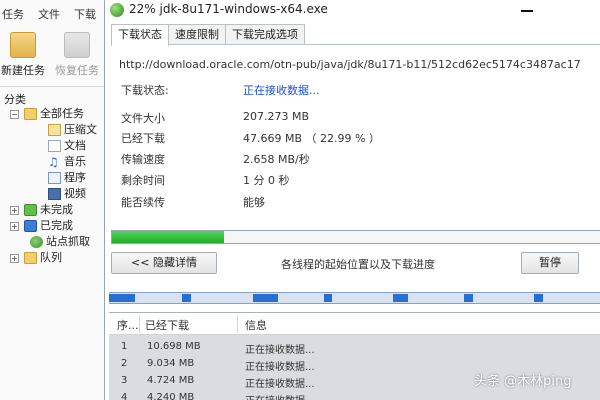 The image size is (600, 400). I want to click on zip-icon, so click(54, 130).